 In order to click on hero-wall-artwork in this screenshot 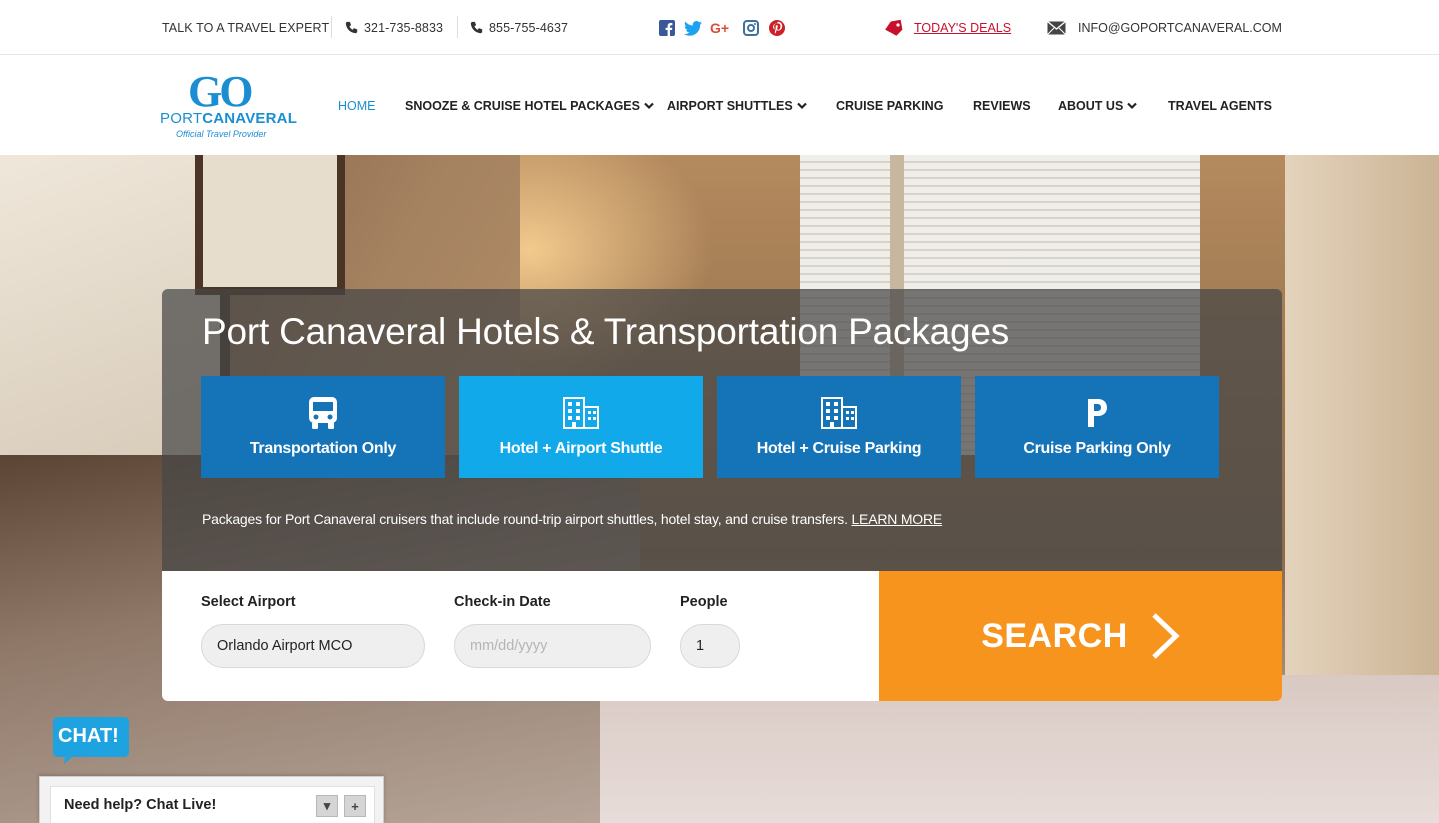, I will do `click(270, 225)`.